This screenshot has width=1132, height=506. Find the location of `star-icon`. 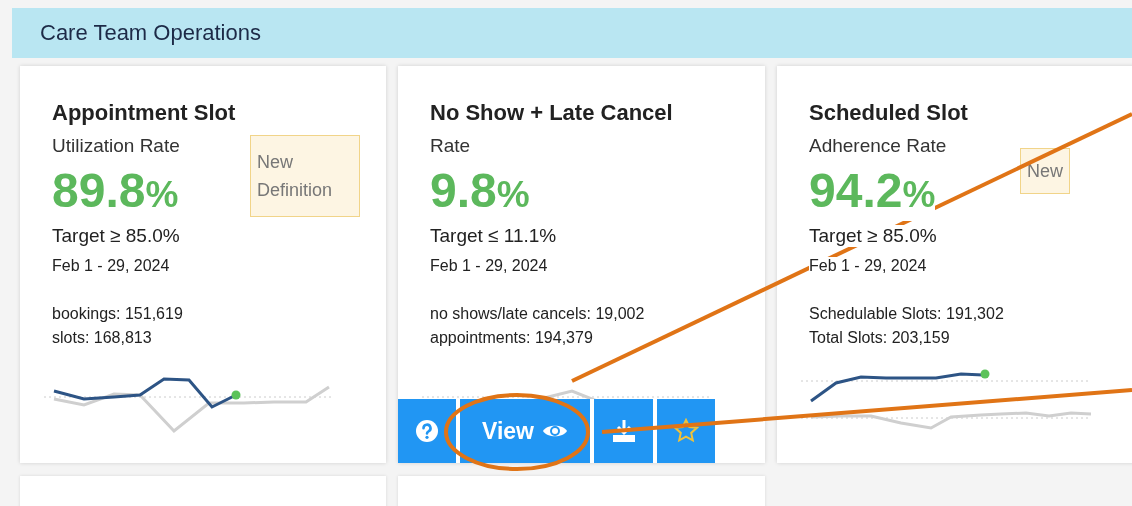

star-icon is located at coordinates (686, 431).